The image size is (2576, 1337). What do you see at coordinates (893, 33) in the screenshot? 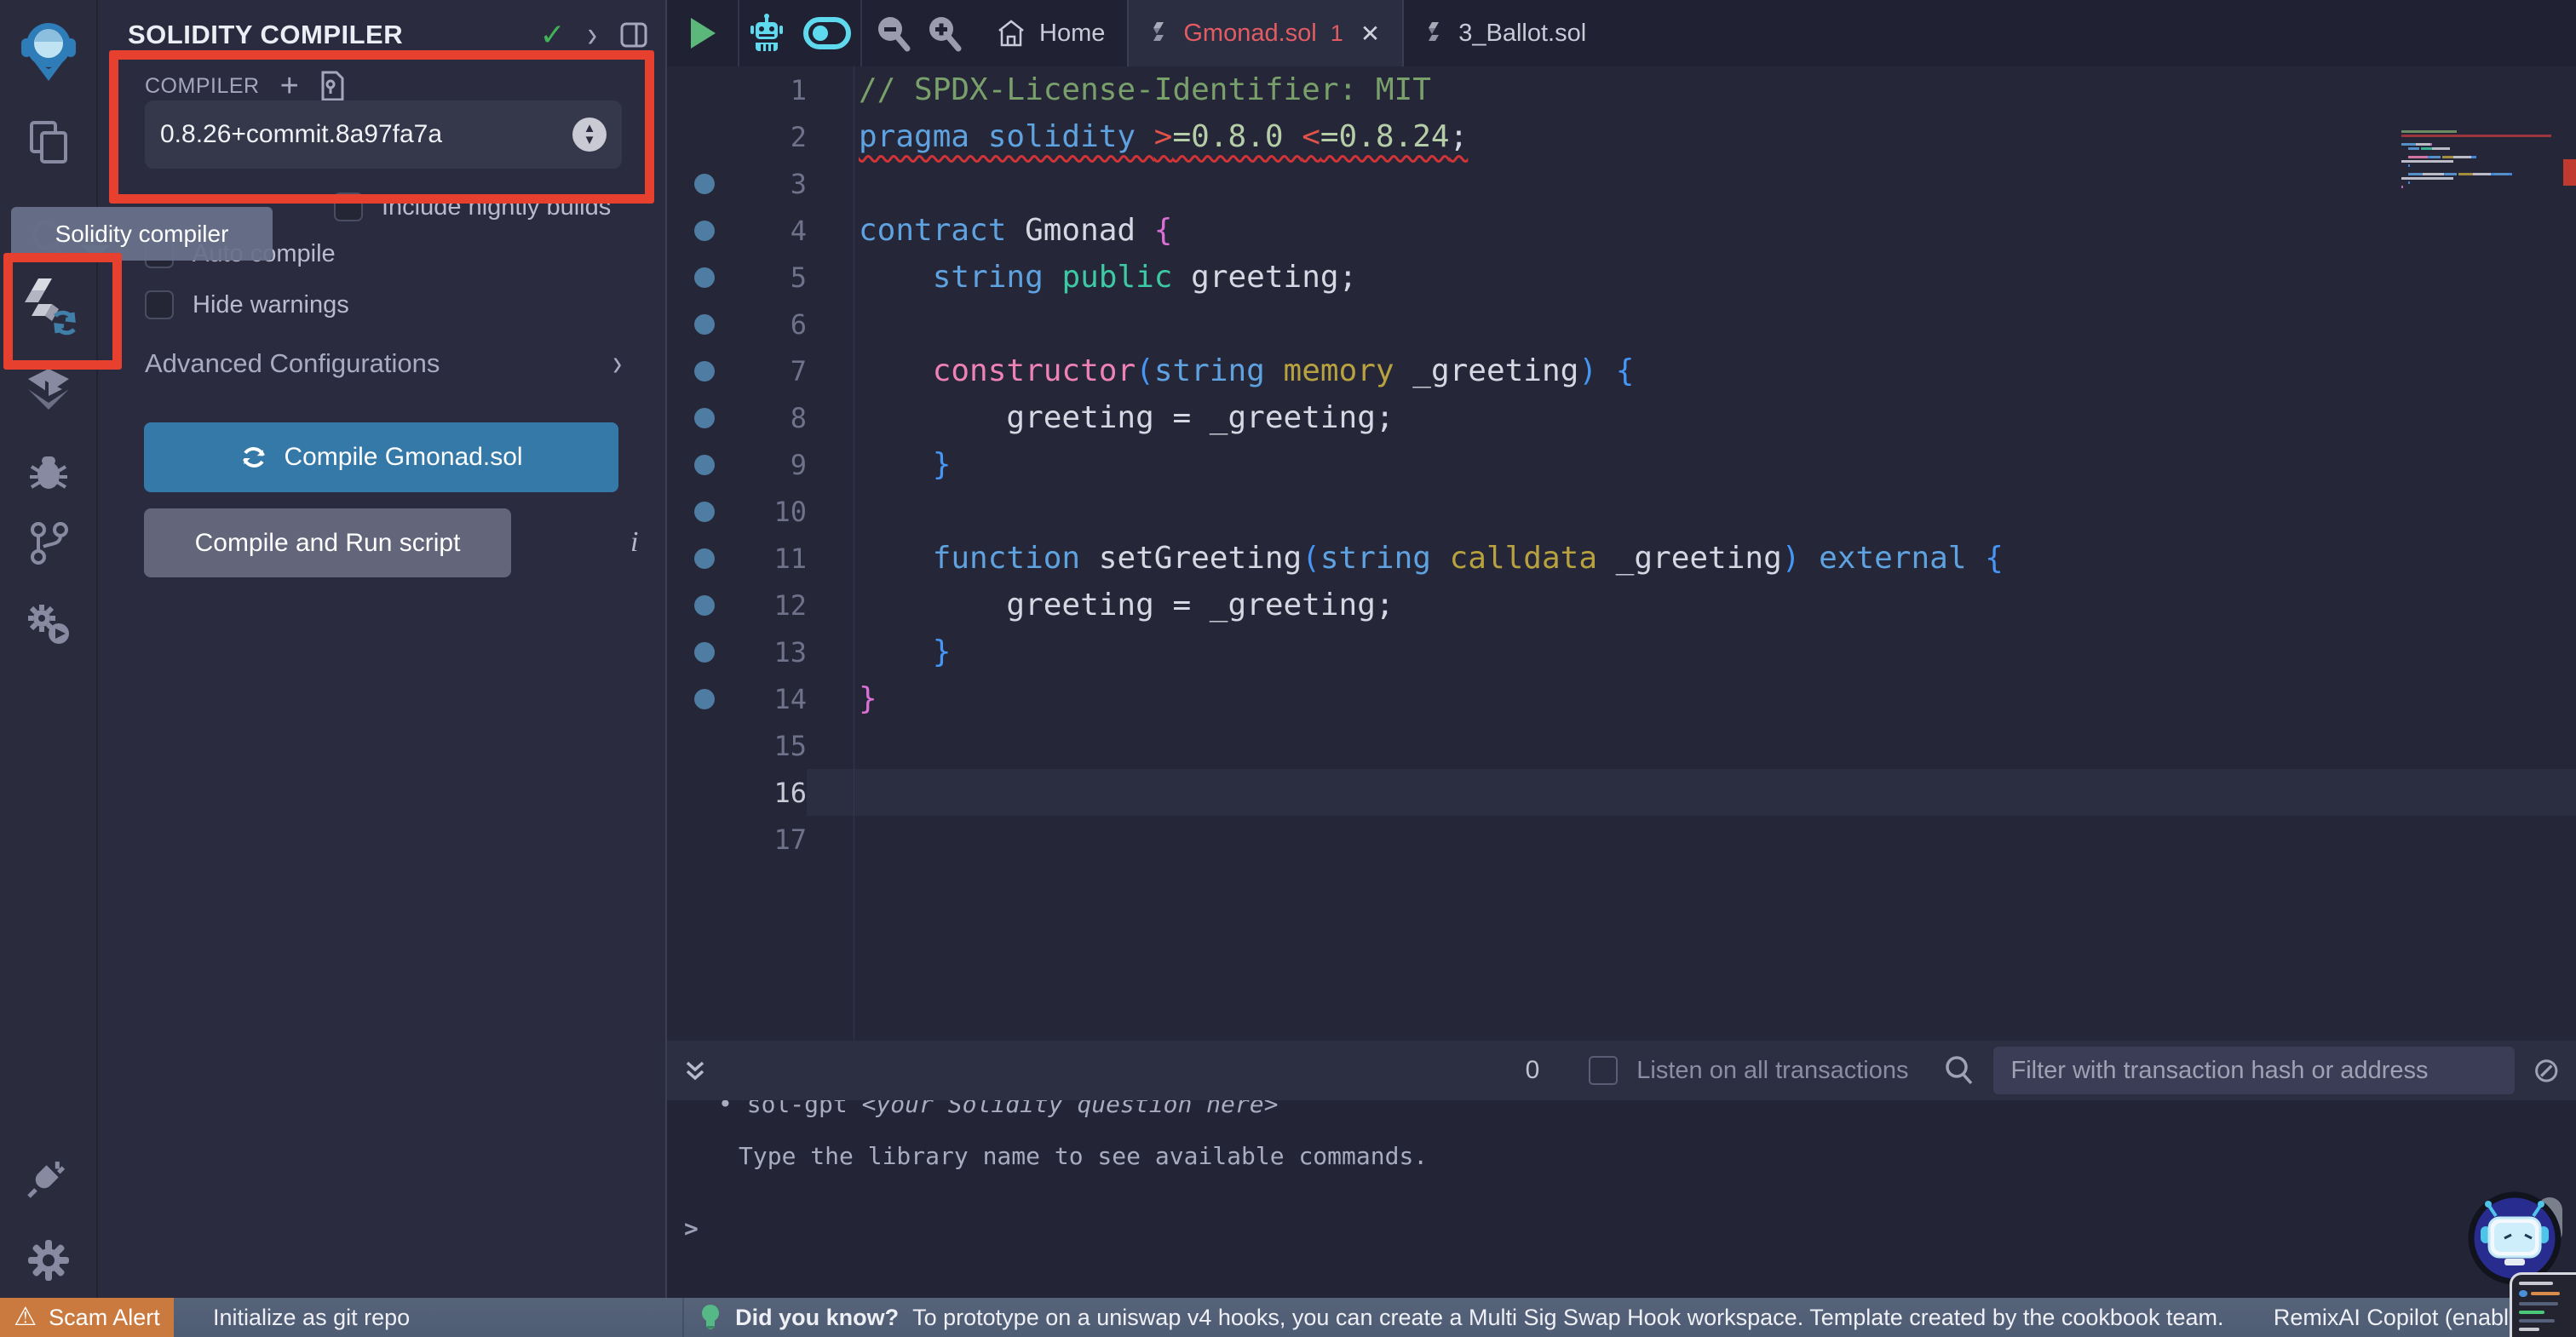
I see `zoom-out-icon` at bounding box center [893, 33].